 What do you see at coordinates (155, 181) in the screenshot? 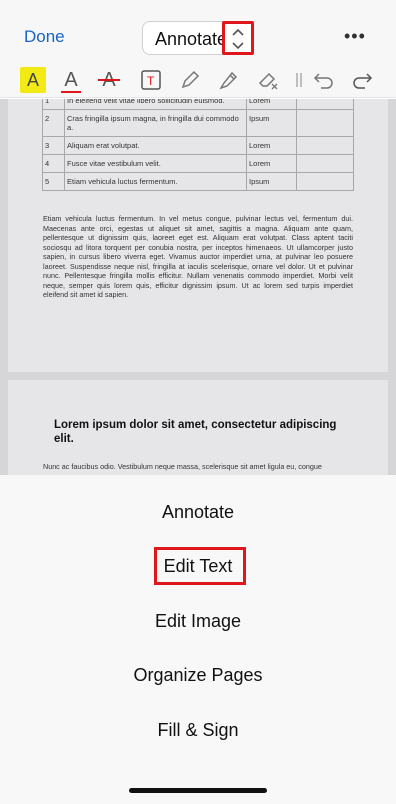
I see `table-cell: Etiam vehicula luctus fermentum.` at bounding box center [155, 181].